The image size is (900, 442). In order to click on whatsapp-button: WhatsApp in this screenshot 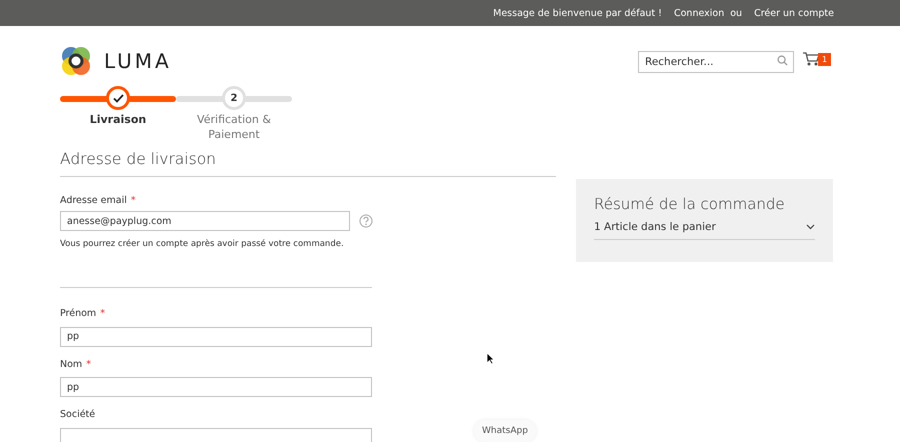, I will do `click(505, 431)`.